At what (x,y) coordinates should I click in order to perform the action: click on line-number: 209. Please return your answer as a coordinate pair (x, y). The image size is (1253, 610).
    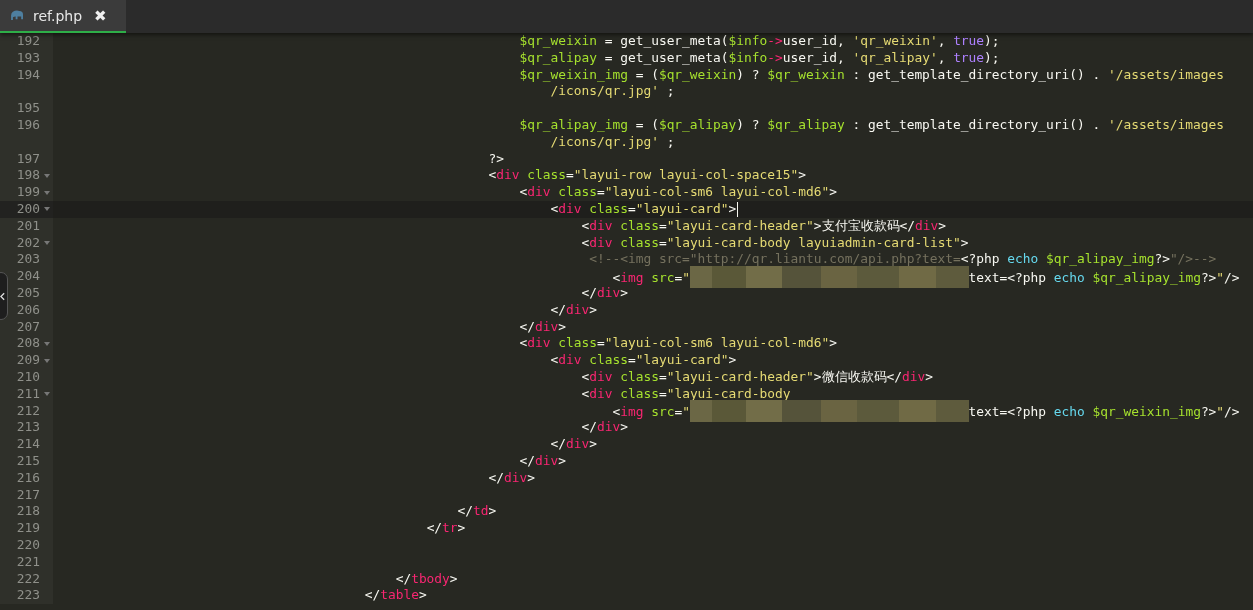
    Looking at the image, I should click on (27, 360).